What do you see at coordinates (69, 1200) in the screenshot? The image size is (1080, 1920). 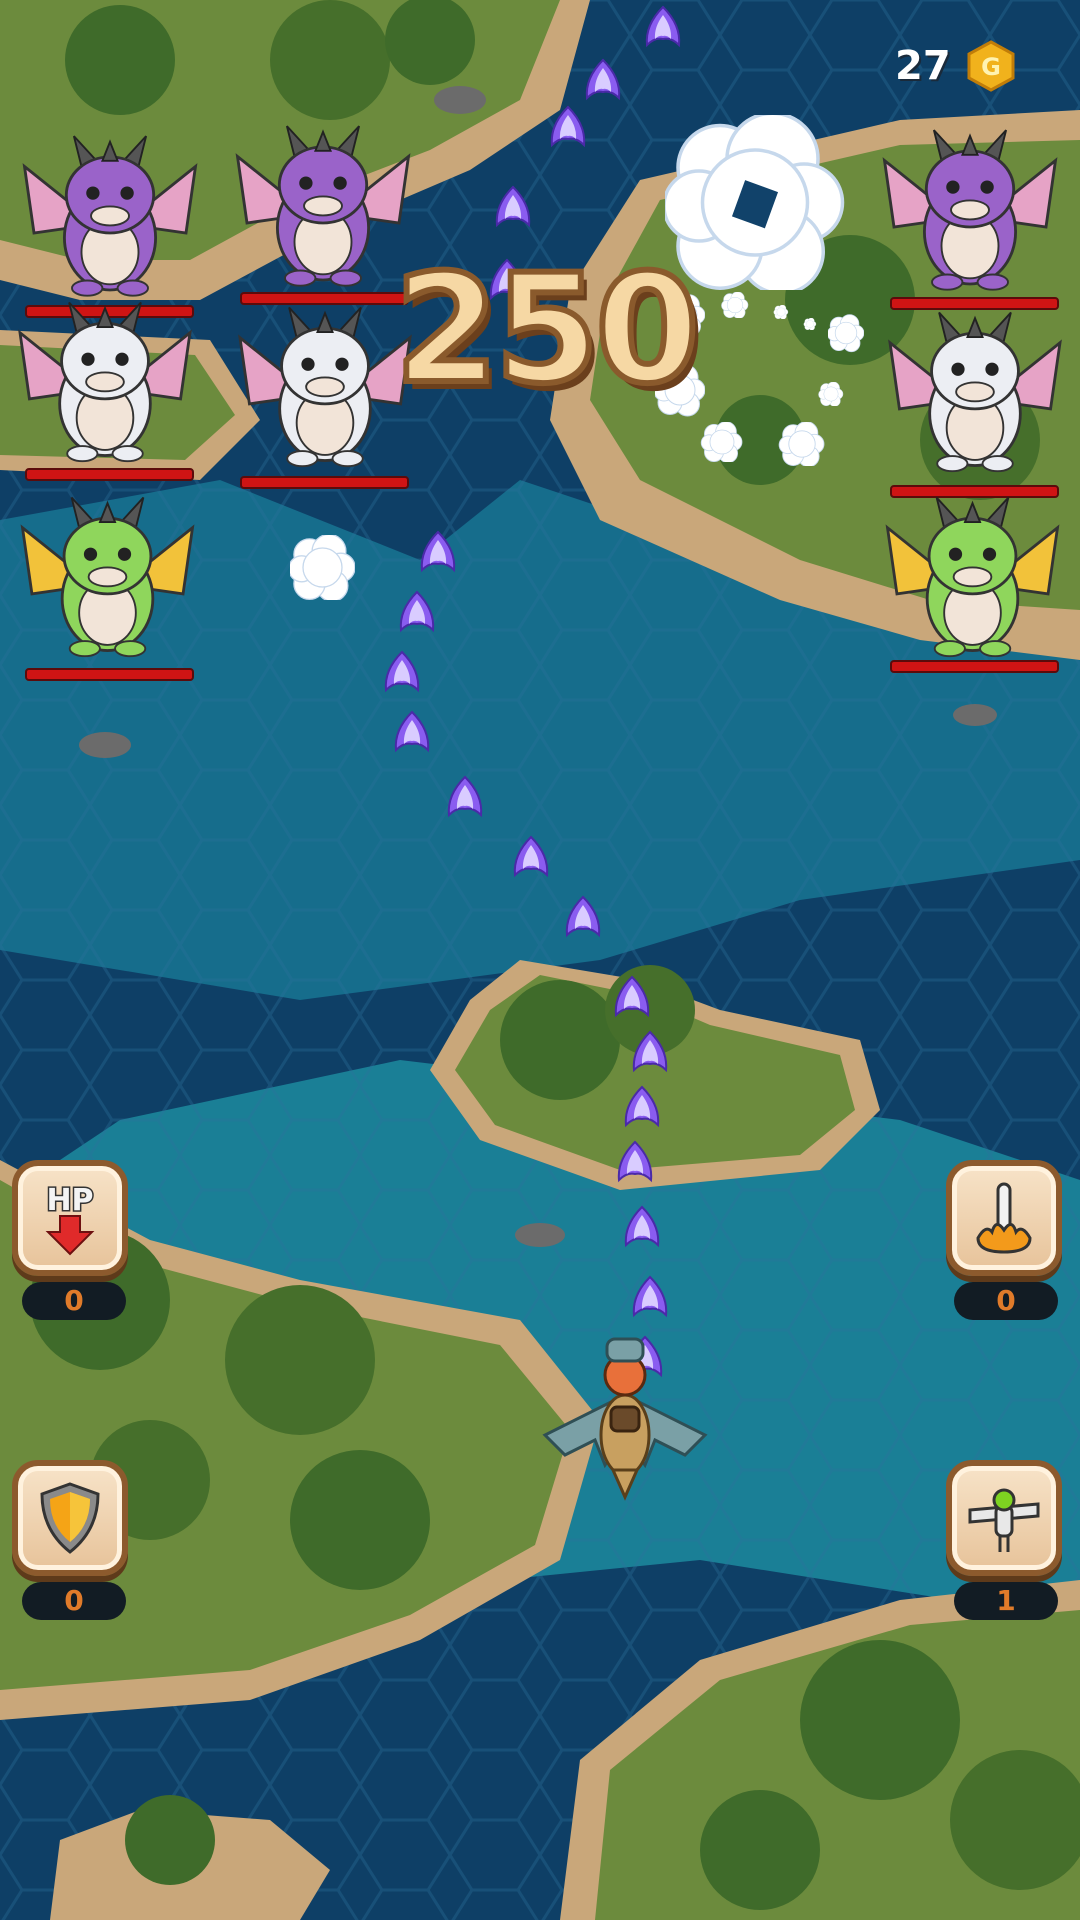 I see `hp-label: HP` at bounding box center [69, 1200].